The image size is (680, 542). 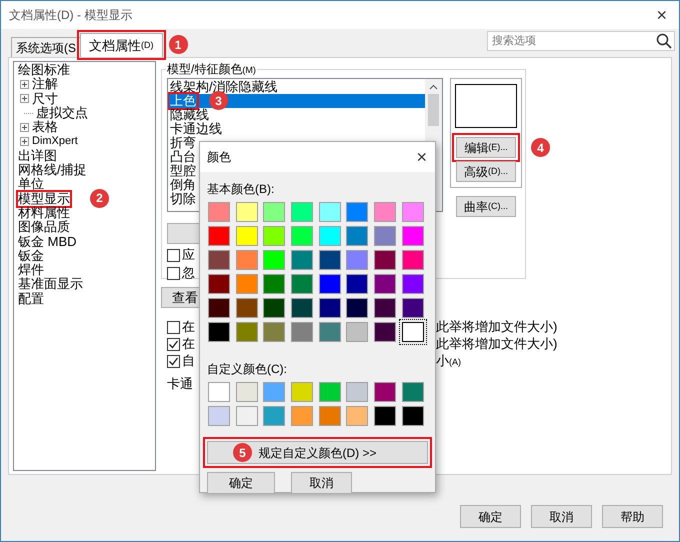 I want to click on tree-item: 模型显示, so click(x=44, y=199).